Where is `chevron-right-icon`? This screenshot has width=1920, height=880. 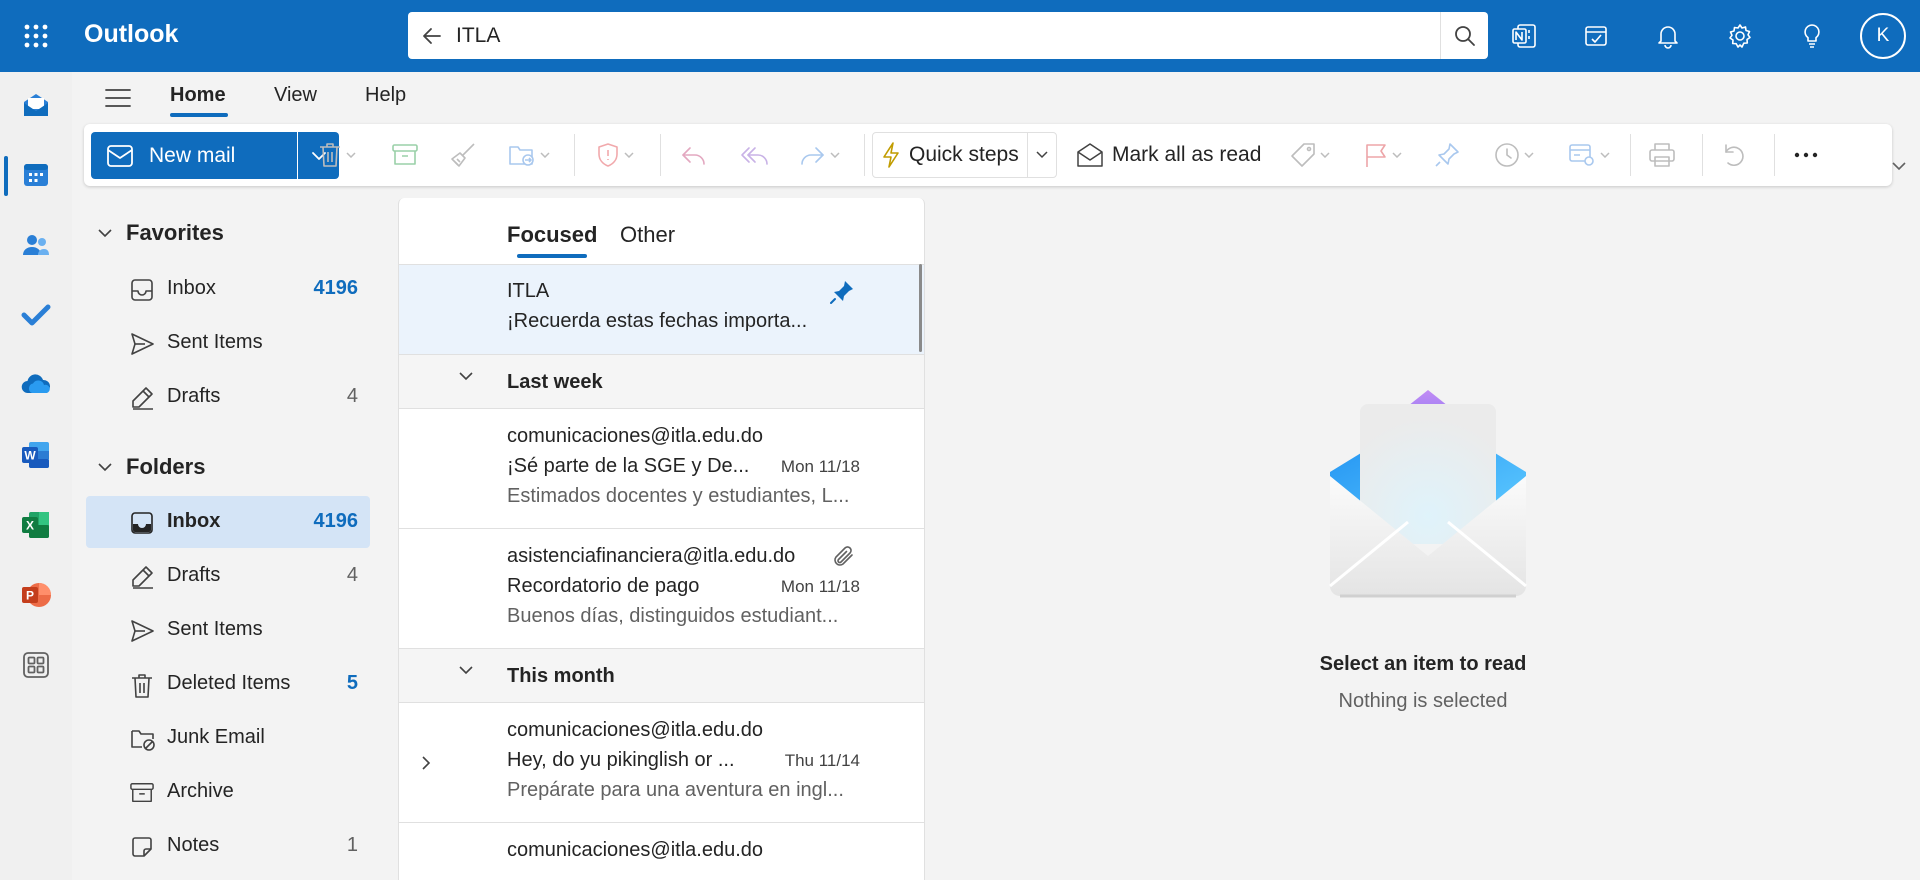
chevron-right-icon is located at coordinates (426, 763).